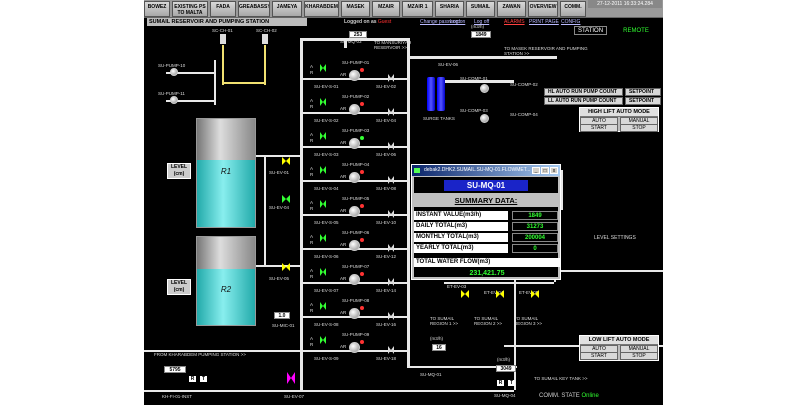 The image size is (805, 405). Describe the element at coordinates (323, 68) in the screenshot. I see `pump-1-inlet-valve-icon` at that location.